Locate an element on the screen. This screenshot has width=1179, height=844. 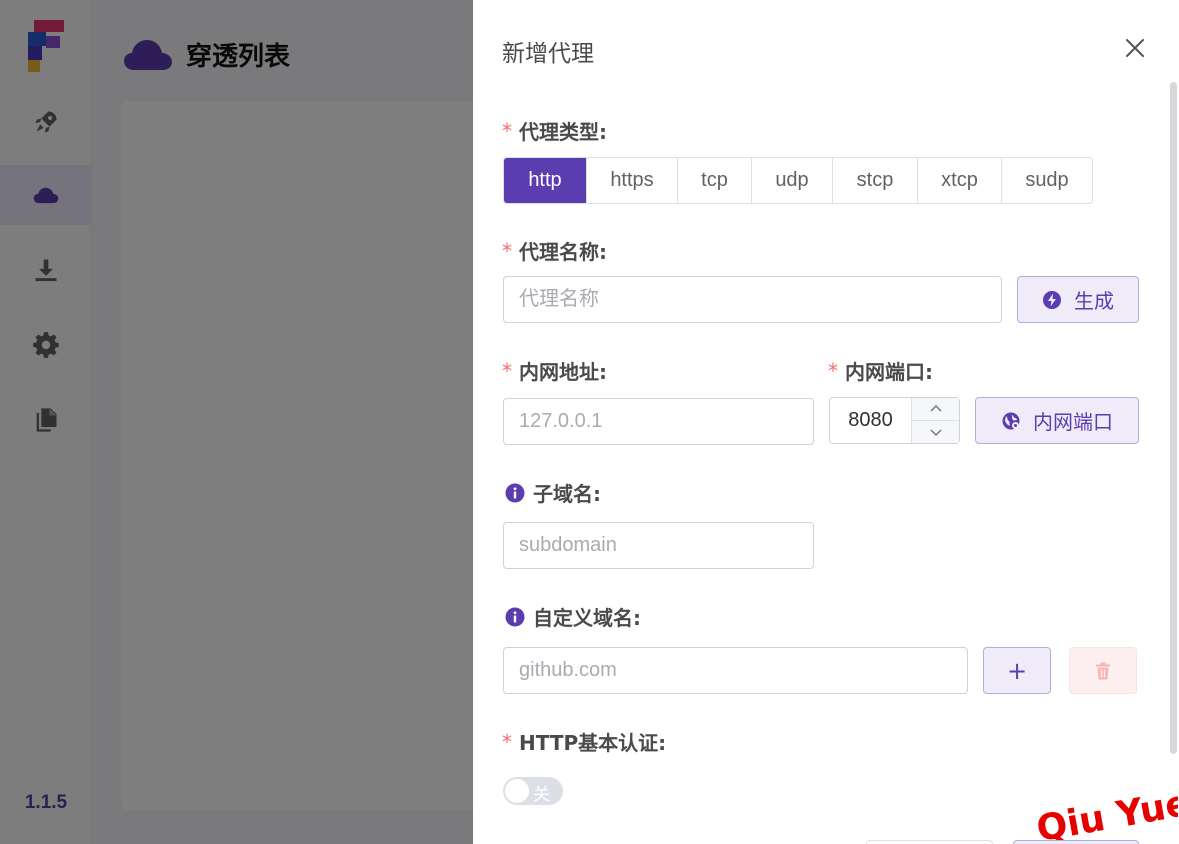
cancel-button is located at coordinates (929, 842).